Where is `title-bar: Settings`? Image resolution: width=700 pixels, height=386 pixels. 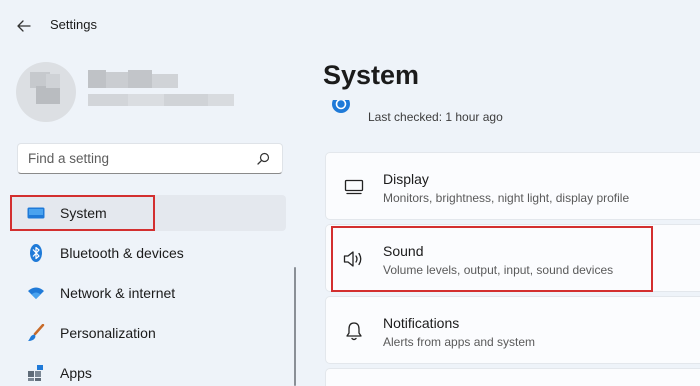
title-bar: Settings is located at coordinates (350, 25).